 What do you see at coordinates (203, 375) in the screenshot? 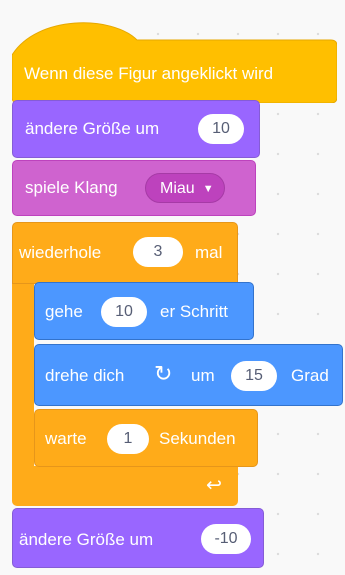
I see `turn-middle-label: um` at bounding box center [203, 375].